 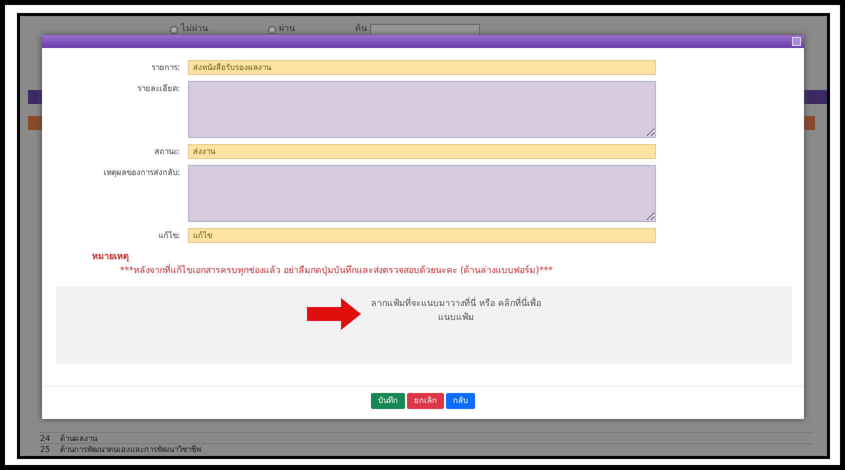 I want to click on note-title: หมายเหตุ, so click(x=110, y=257).